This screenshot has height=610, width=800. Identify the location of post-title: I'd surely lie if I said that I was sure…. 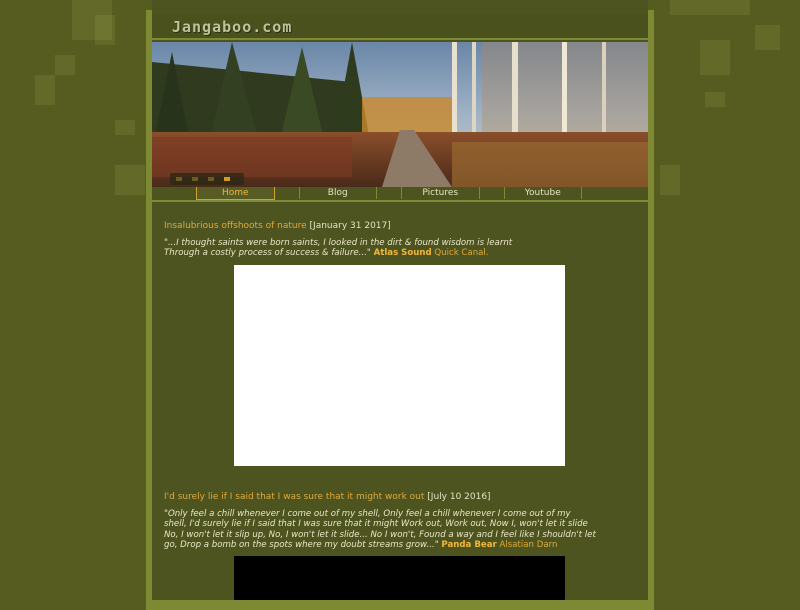
(327, 497).